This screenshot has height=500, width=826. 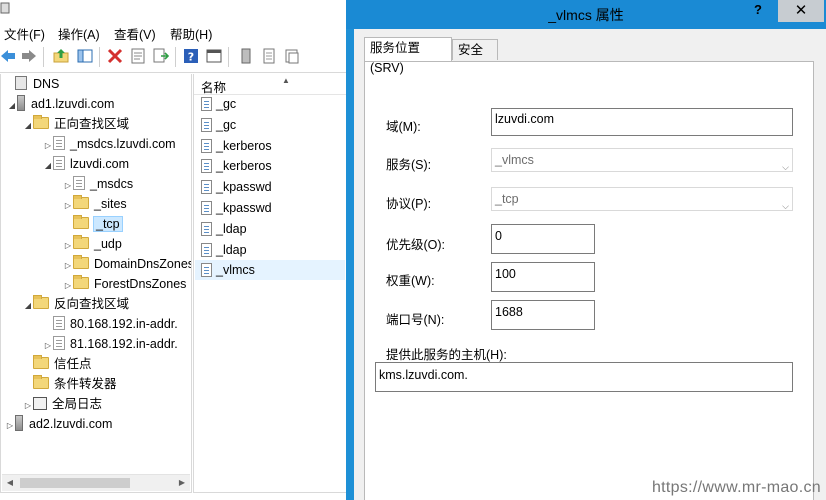 What do you see at coordinates (270, 270) in the screenshot?
I see `srv-record-row: _vlmcs` at bounding box center [270, 270].